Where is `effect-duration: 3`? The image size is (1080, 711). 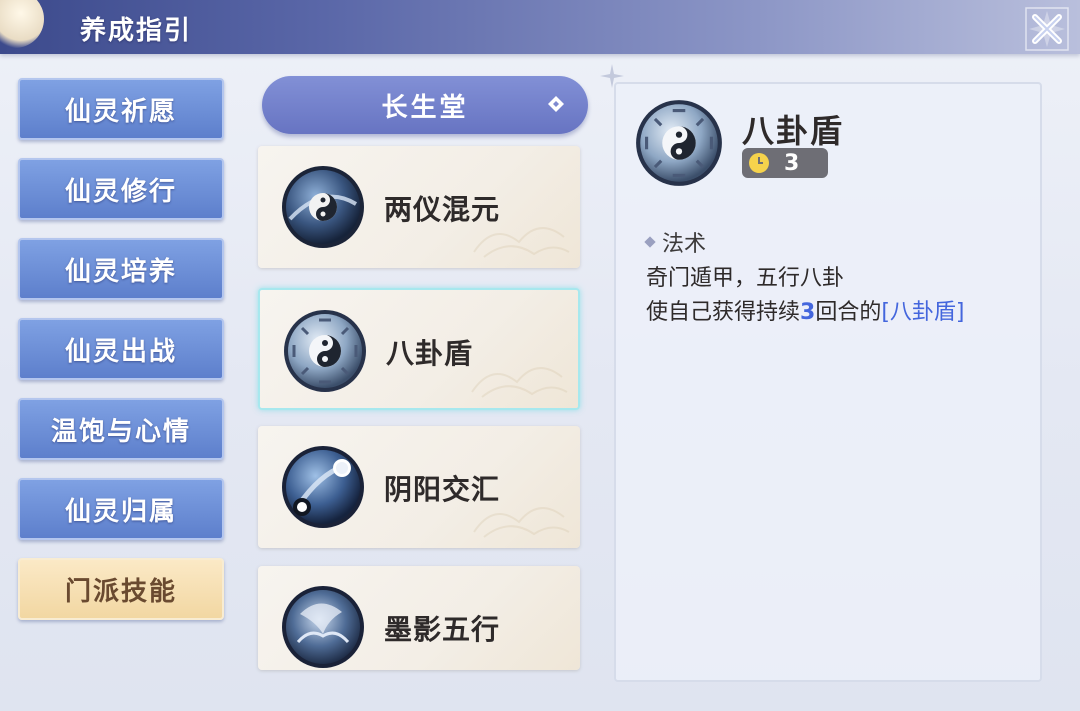
effect-duration: 3 is located at coordinates (808, 312).